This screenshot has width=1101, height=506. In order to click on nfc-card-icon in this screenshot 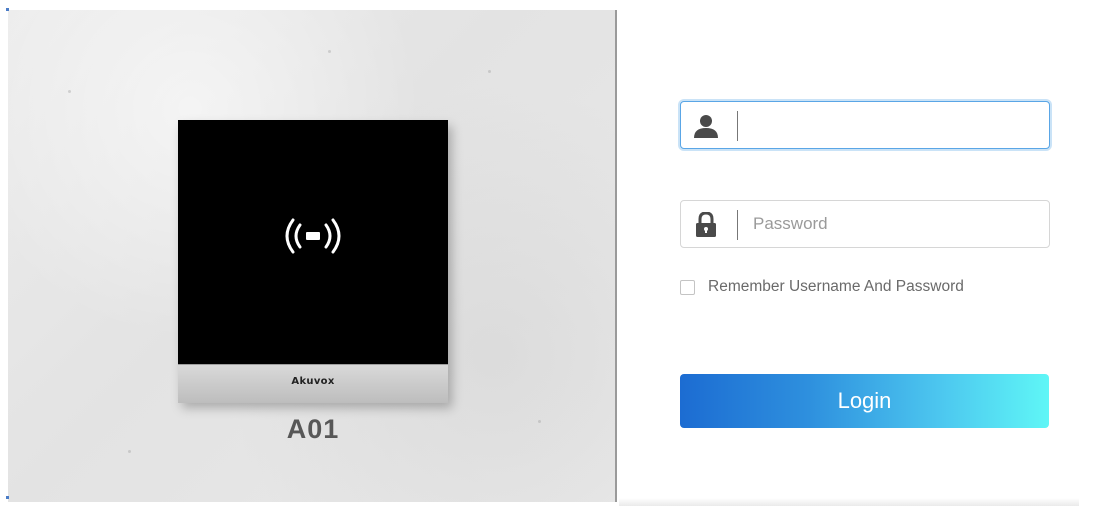, I will do `click(313, 236)`.